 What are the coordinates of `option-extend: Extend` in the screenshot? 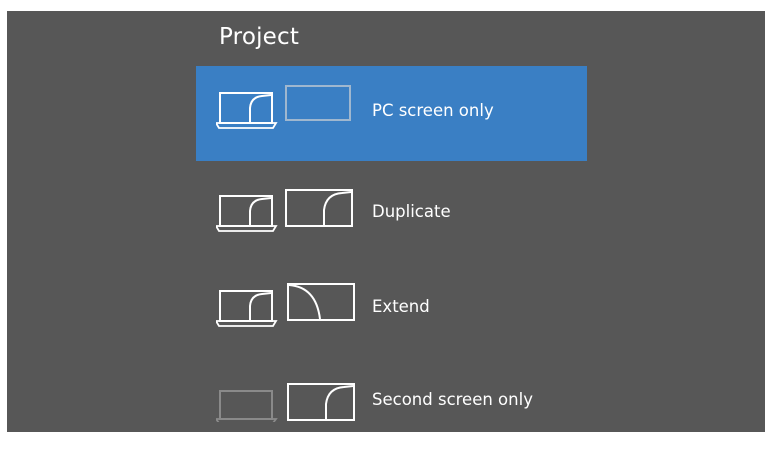 It's located at (391, 311).